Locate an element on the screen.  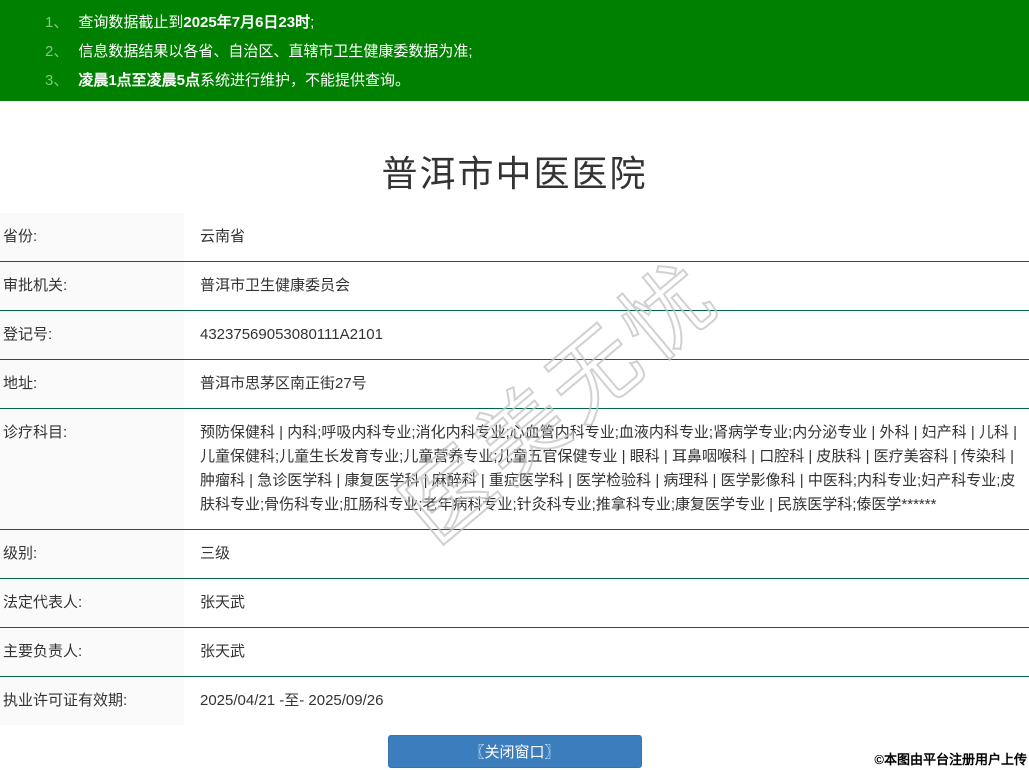
table-row-approval-authority: 审批机关: 普洱市卫生健康委员会 is located at coordinates (514, 286).